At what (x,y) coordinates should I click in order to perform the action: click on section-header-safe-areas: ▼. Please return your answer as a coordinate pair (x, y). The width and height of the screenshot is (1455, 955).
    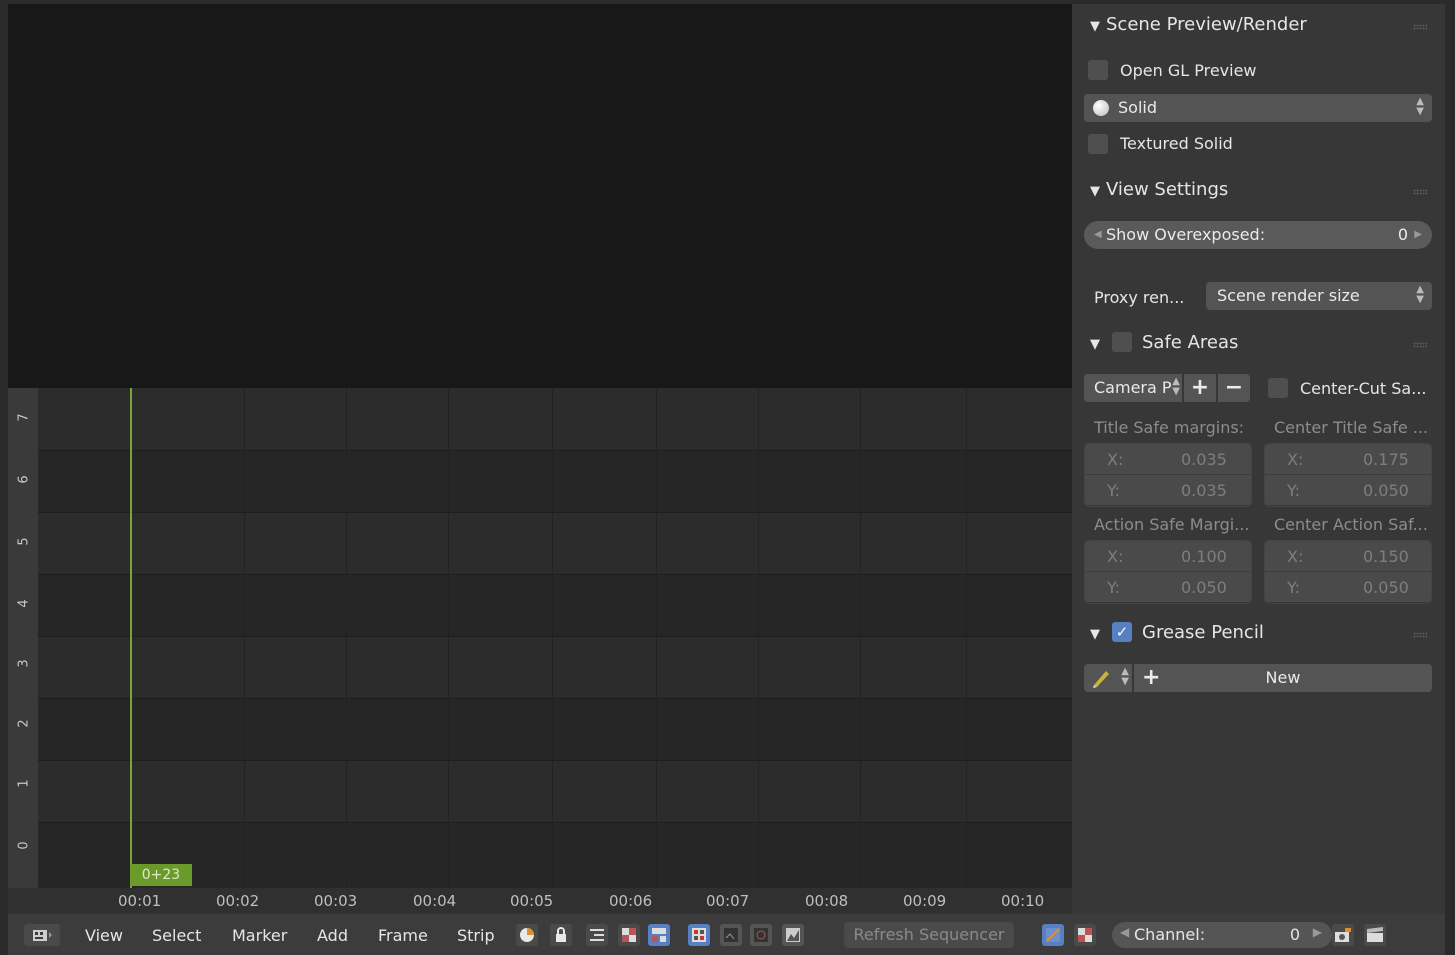
    Looking at the image, I should click on (1098, 342).